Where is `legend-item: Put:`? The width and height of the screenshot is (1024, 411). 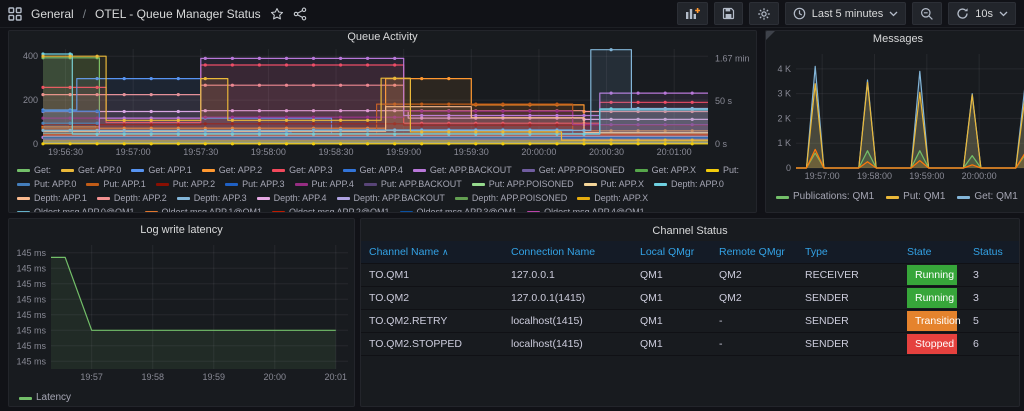
legend-item: Put: is located at coordinates (722, 170).